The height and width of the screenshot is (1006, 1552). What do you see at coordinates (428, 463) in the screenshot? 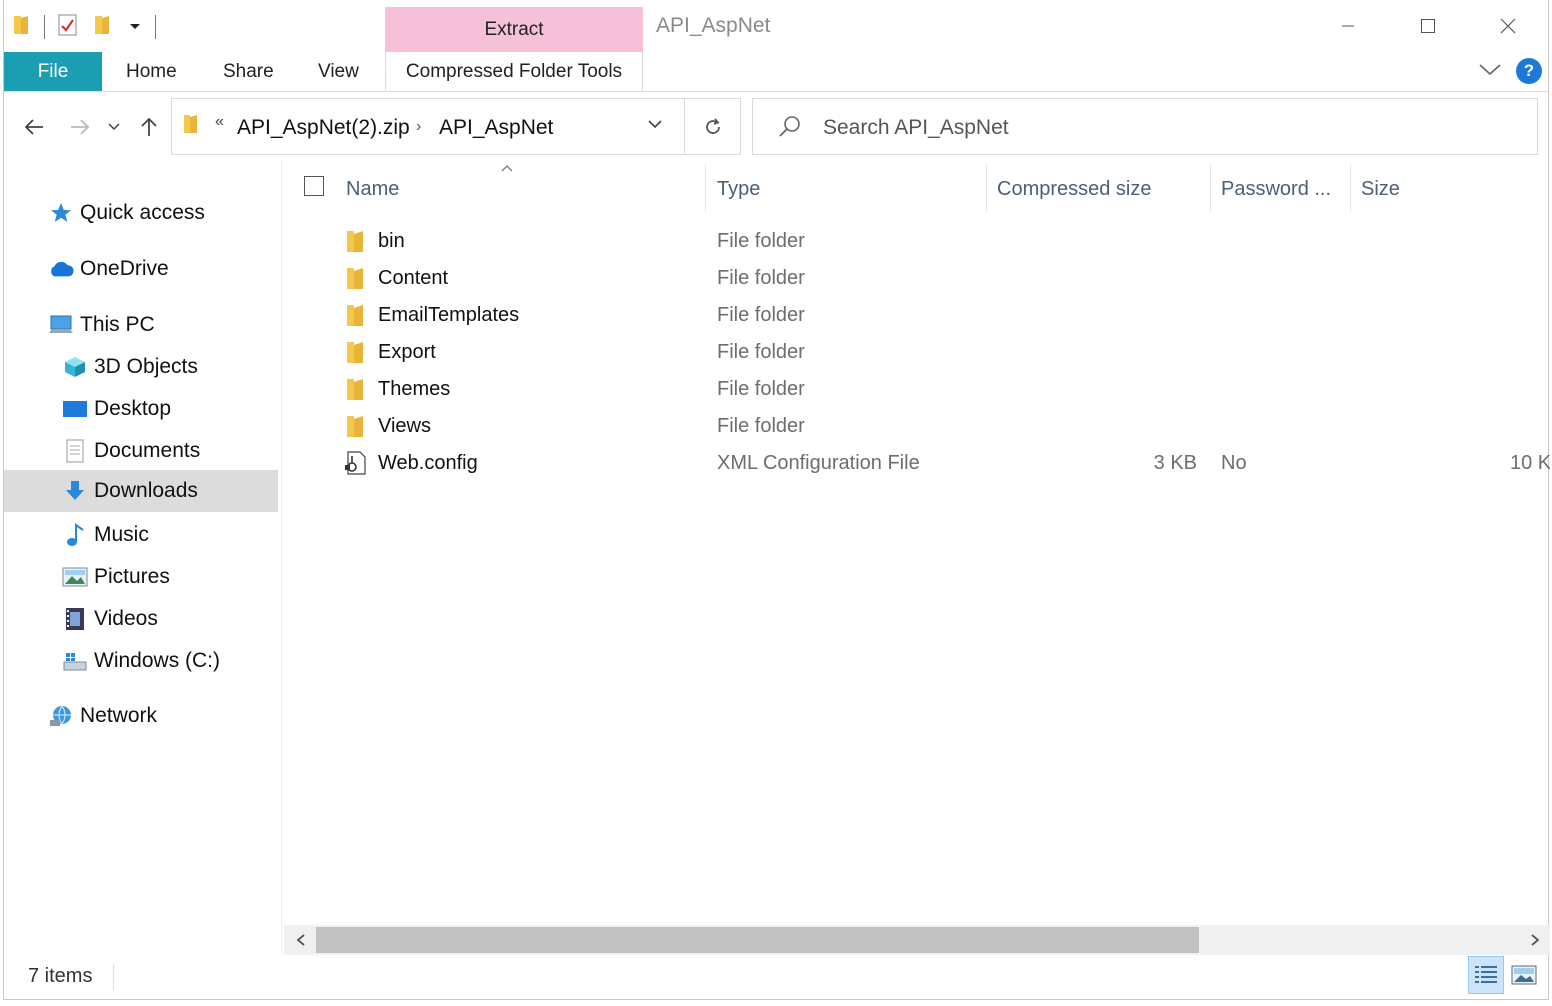
I see `file-name: Web.config` at bounding box center [428, 463].